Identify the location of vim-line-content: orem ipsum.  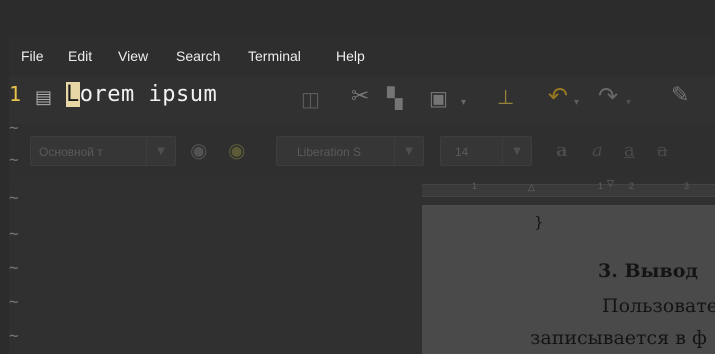
(148, 94).